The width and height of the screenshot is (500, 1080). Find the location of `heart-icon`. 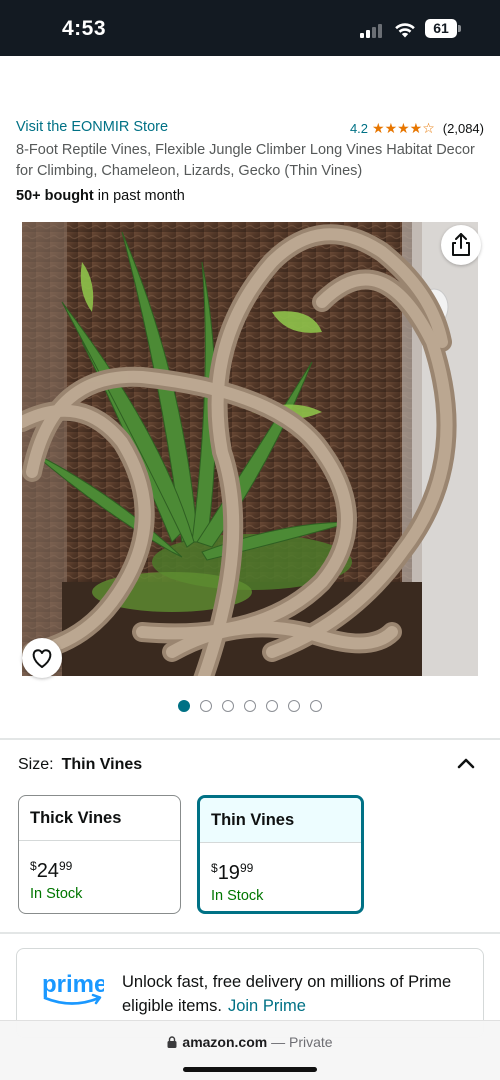

heart-icon is located at coordinates (42, 658).